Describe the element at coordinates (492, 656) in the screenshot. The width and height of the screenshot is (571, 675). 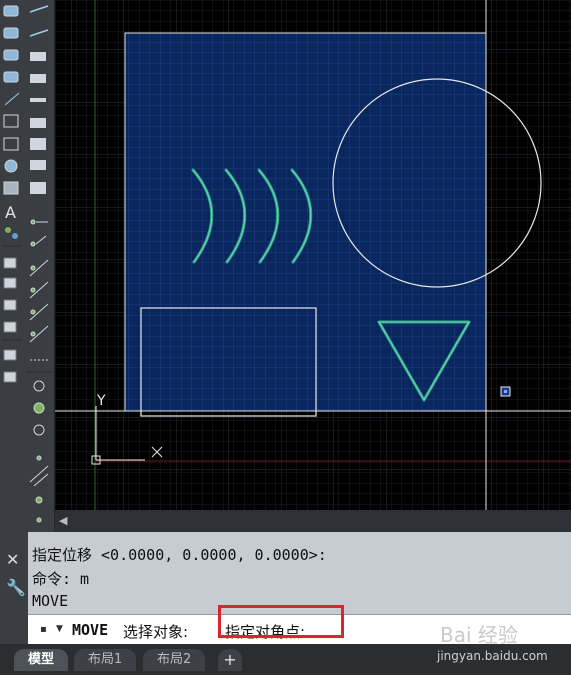
I see `watermark-url: jingyan.baidu.com` at that location.